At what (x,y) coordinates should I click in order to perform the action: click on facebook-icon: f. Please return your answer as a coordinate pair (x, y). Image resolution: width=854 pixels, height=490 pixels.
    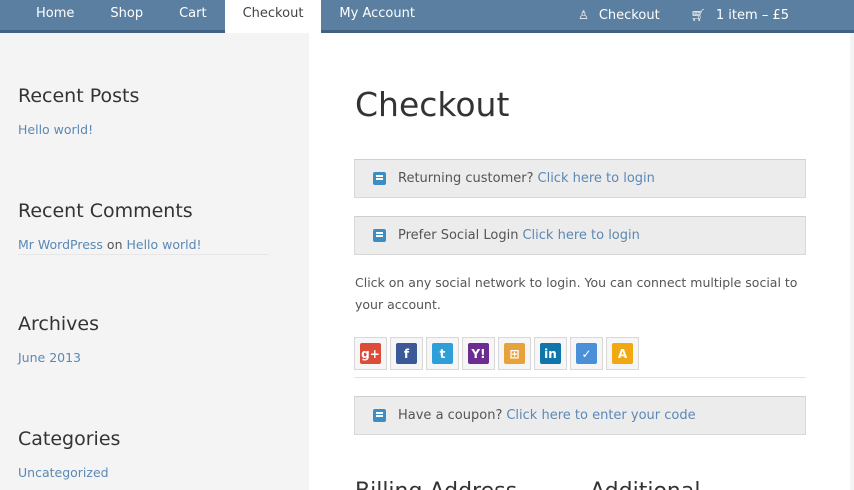
    Looking at the image, I should click on (406, 353).